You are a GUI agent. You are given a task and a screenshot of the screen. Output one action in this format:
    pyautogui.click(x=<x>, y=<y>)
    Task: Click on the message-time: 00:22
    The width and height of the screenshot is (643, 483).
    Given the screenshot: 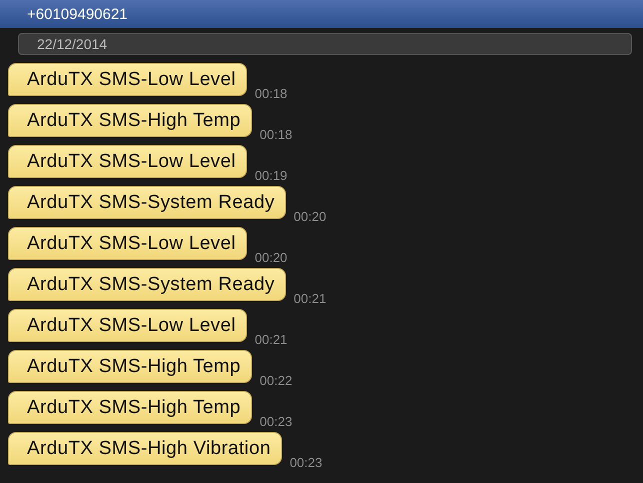 What is the action you would take?
    pyautogui.click(x=276, y=380)
    